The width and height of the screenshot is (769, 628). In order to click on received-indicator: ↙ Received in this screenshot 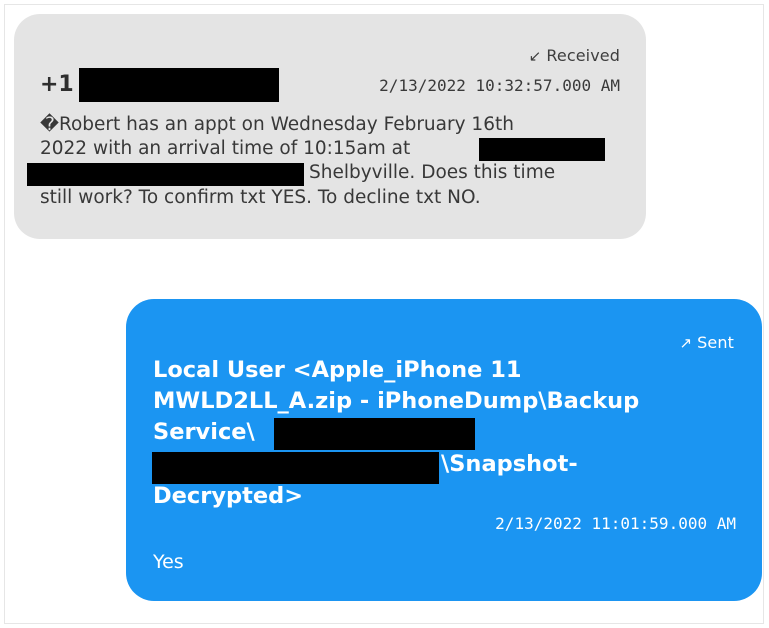, I will do `click(574, 55)`.